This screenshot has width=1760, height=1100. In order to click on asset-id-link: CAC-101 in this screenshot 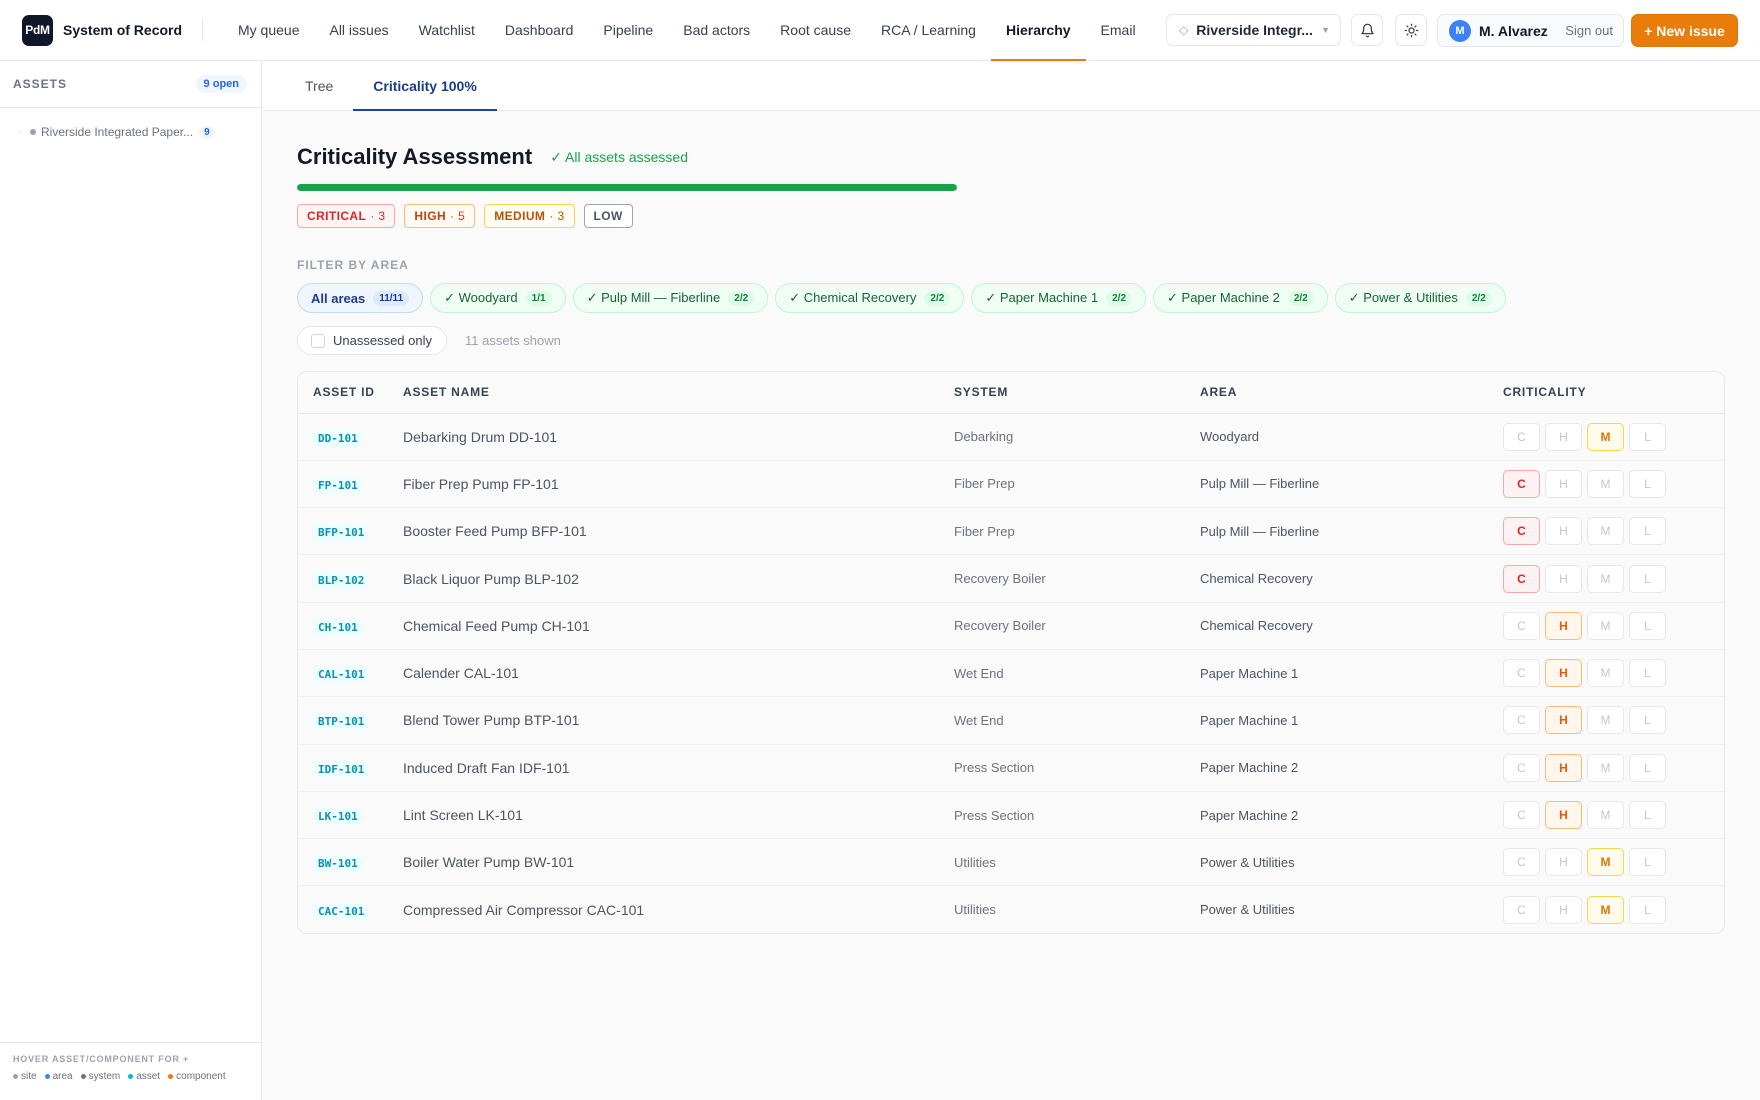, I will do `click(341, 911)`.